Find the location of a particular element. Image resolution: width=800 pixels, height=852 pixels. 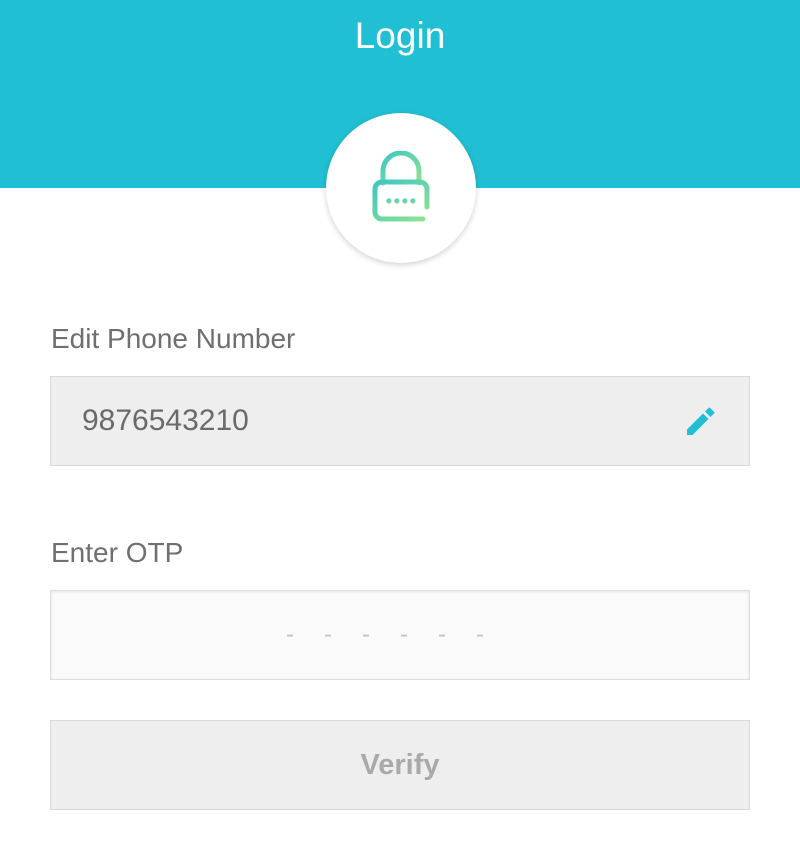

otp-field-container is located at coordinates (400, 635).